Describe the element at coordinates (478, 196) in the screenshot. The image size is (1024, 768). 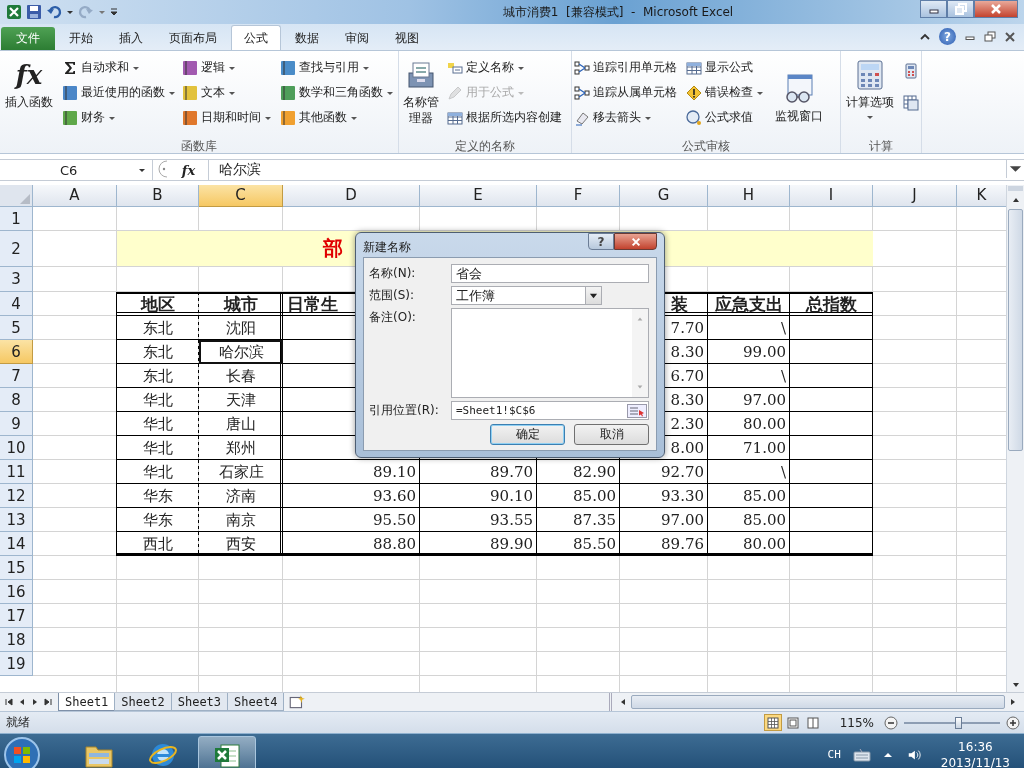
I see `column-header: E` at that location.